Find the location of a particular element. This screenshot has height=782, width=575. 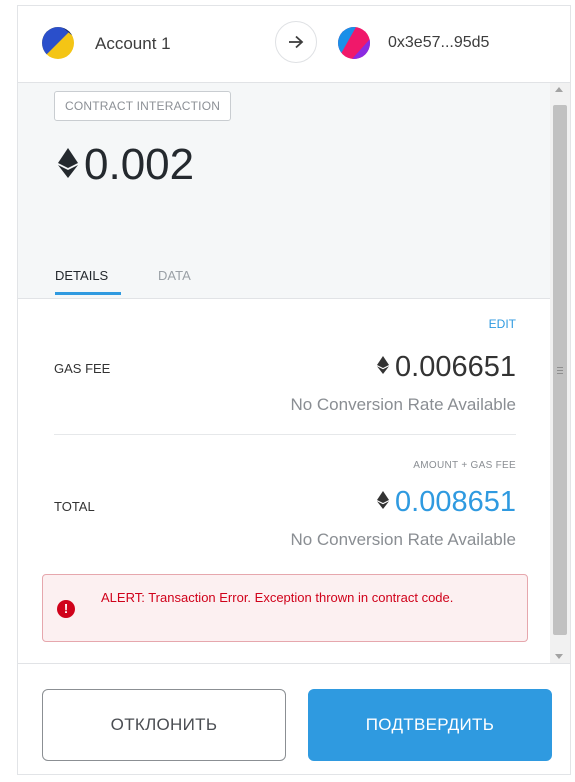

details-divider is located at coordinates (285, 434).